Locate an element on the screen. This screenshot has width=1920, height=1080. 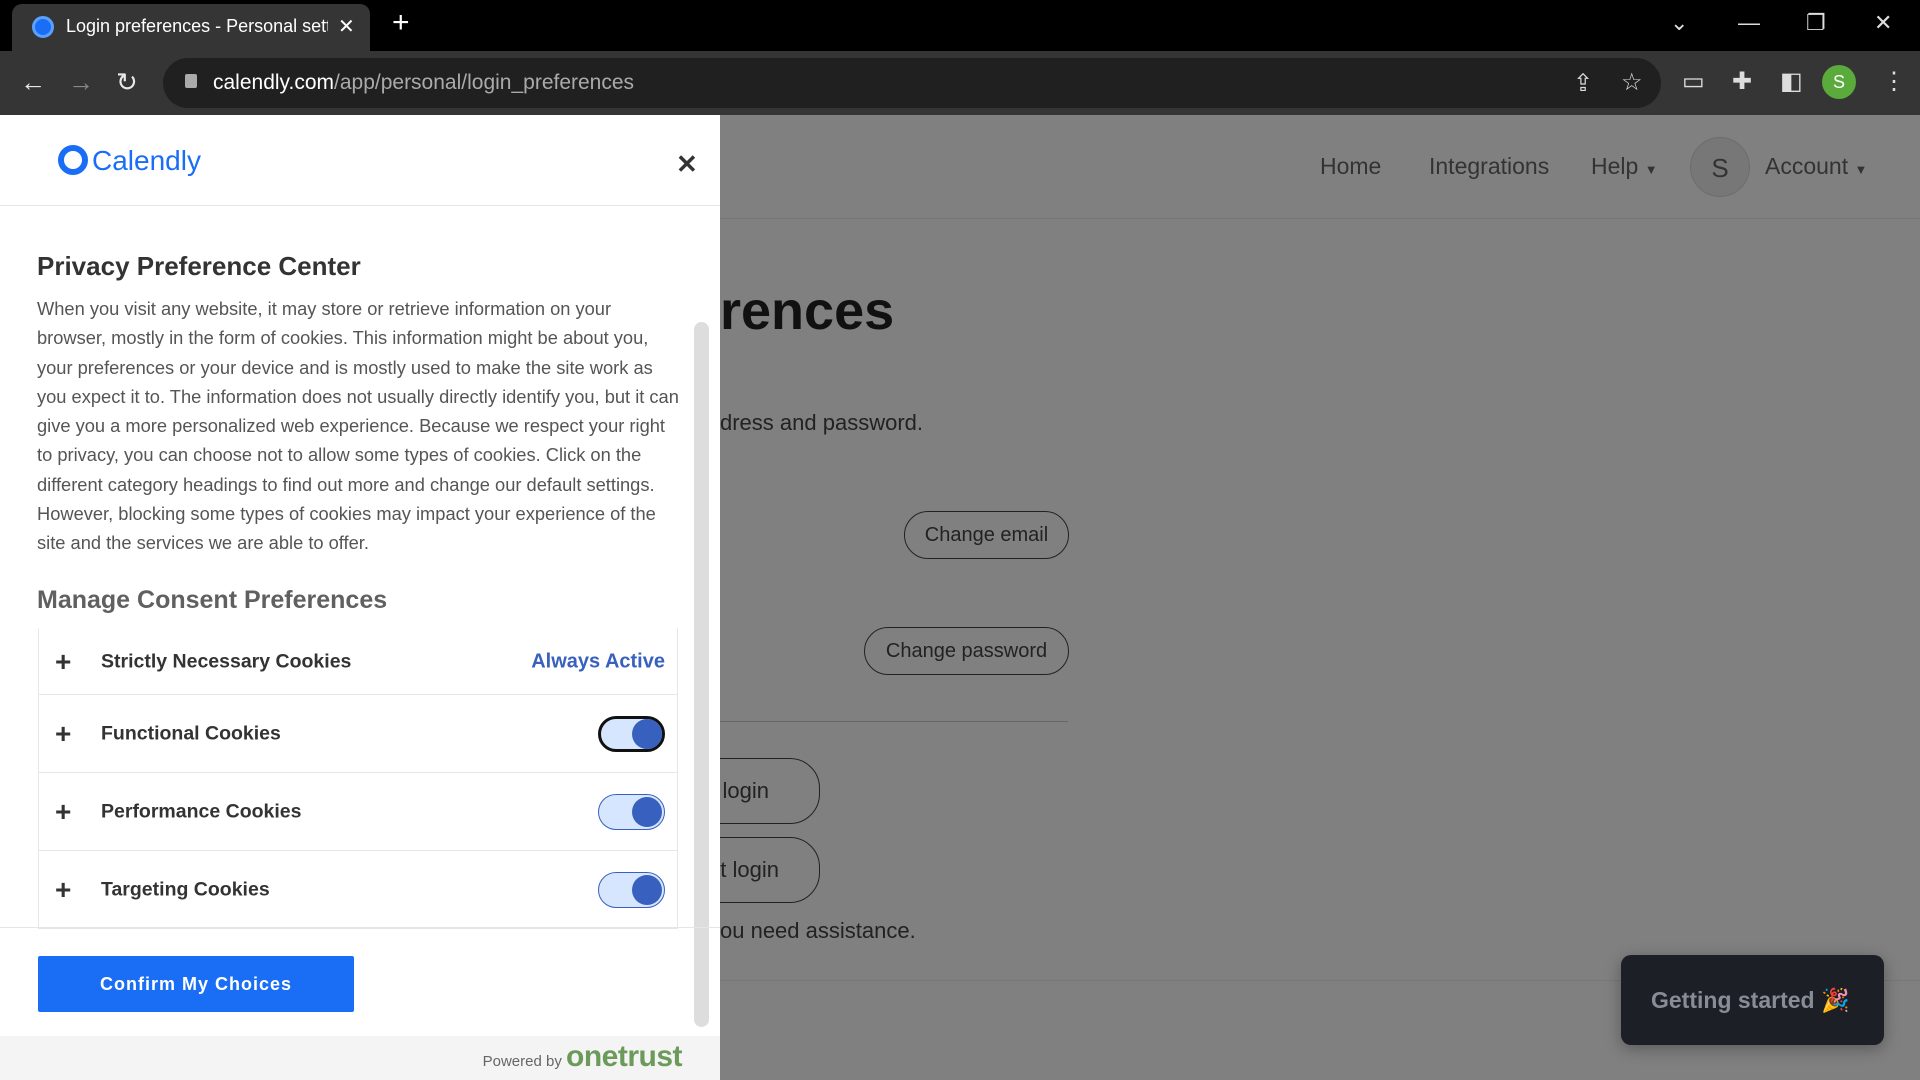
browser-tab: Login preferences - Personal settings ✕ is located at coordinates (191, 27).